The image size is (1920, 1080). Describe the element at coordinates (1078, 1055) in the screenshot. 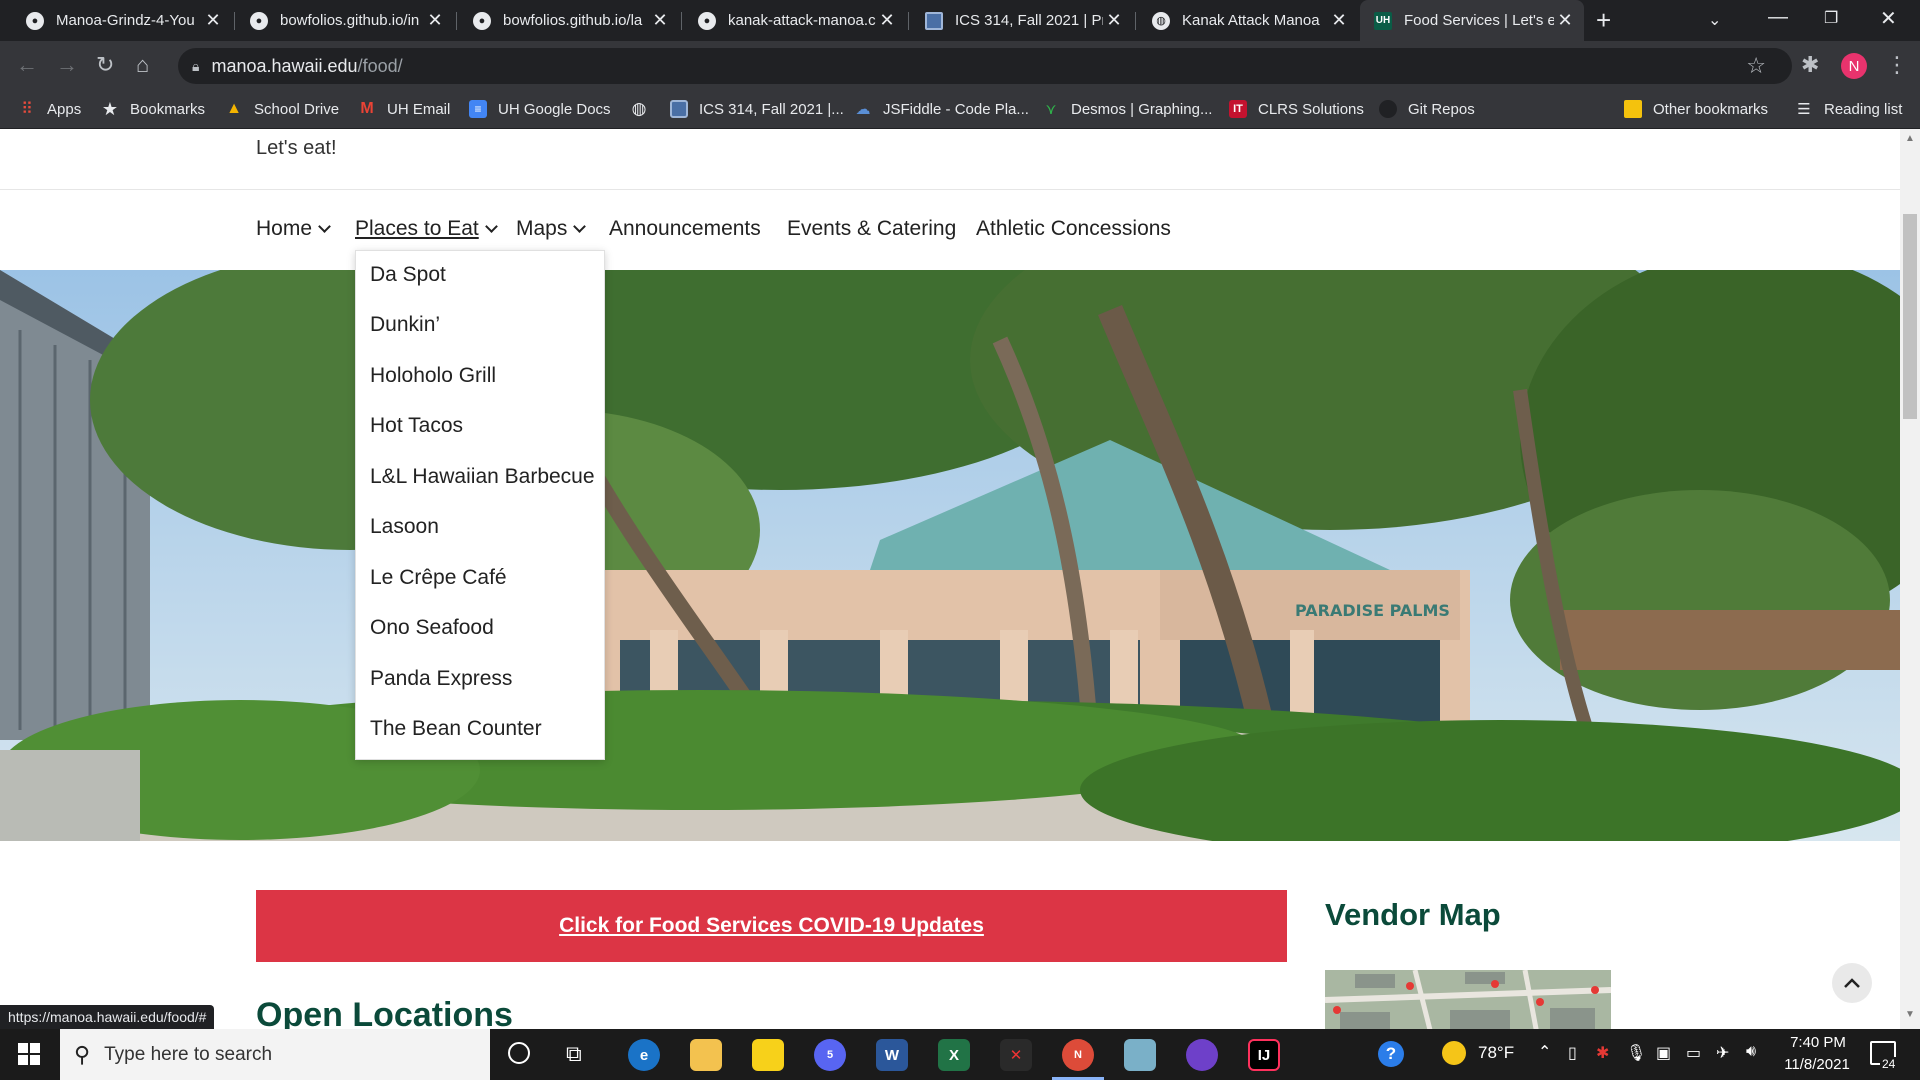

I see `chrome-icon: N` at that location.